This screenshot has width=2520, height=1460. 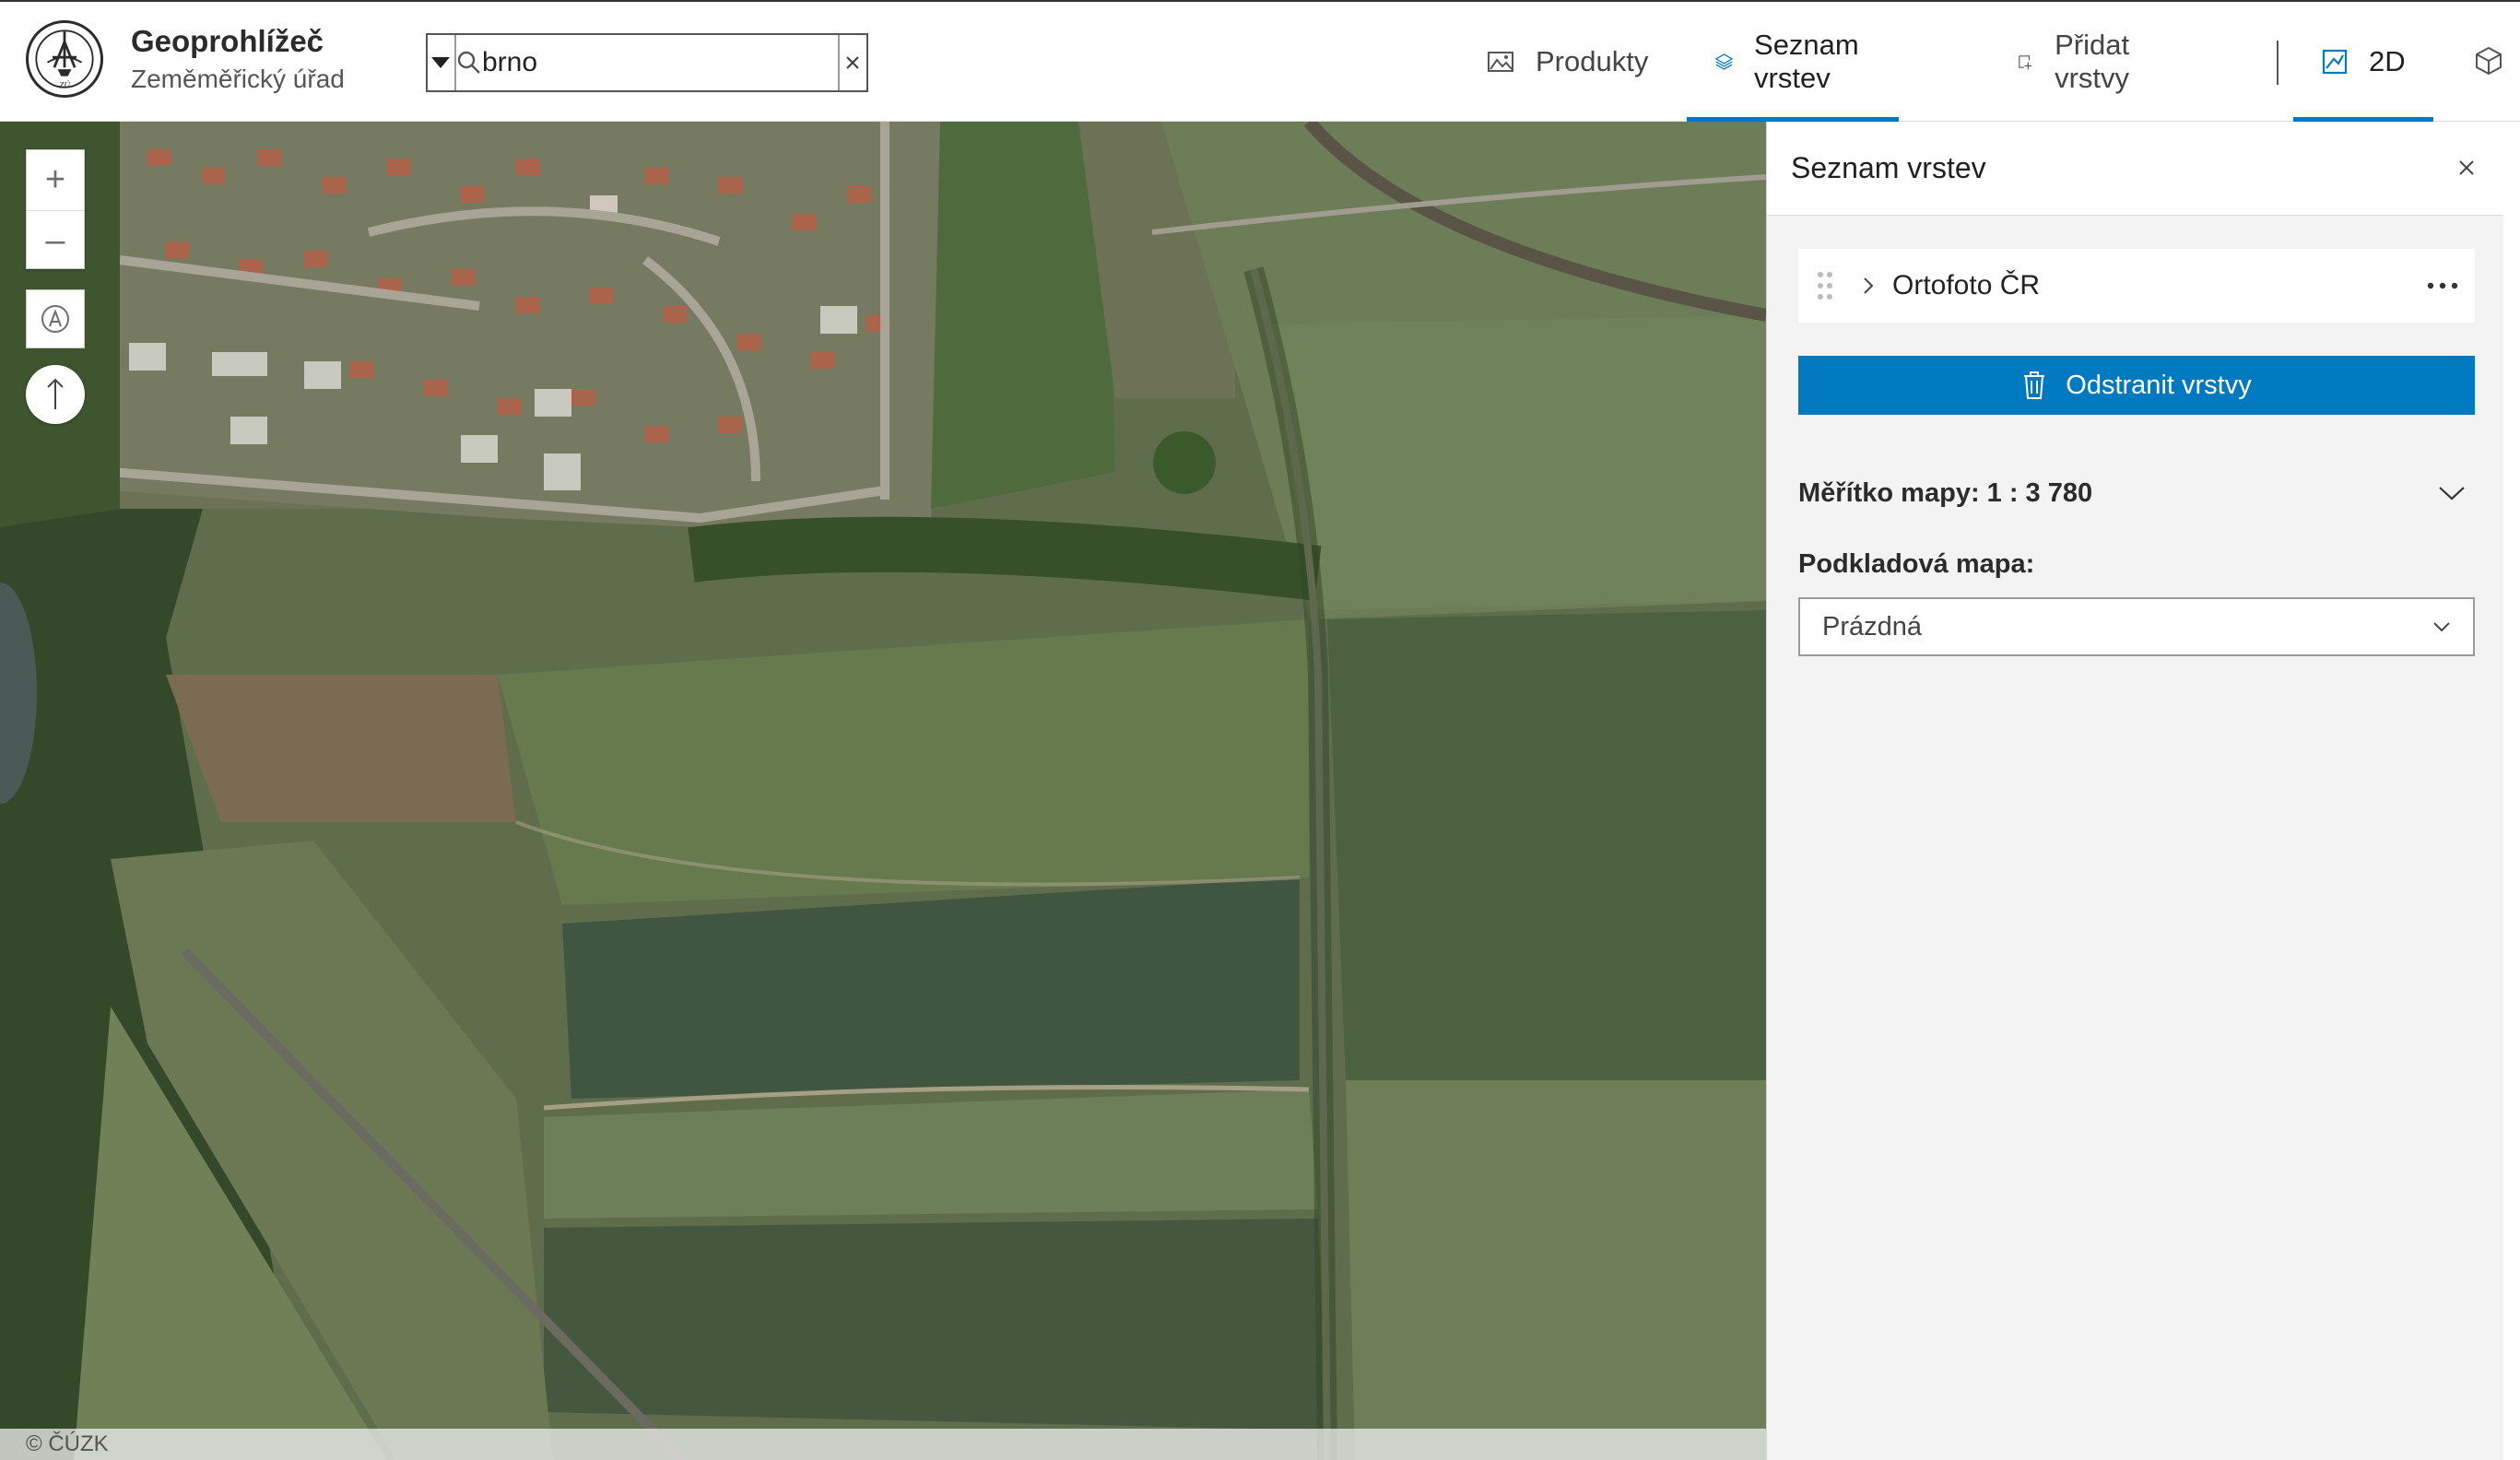 I want to click on panel-header: Seznam vrstev, so click(x=2135, y=169).